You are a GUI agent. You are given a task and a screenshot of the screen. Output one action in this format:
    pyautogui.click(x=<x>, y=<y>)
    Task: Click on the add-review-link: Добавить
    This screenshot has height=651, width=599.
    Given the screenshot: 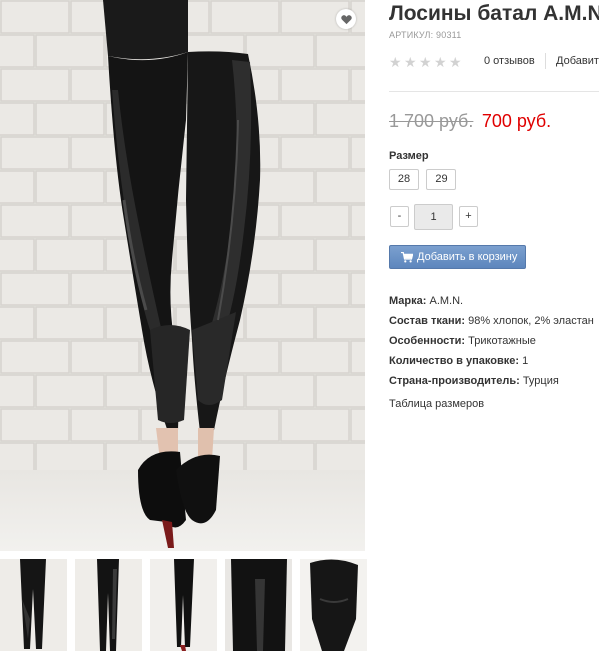 What is the action you would take?
    pyautogui.click(x=577, y=61)
    